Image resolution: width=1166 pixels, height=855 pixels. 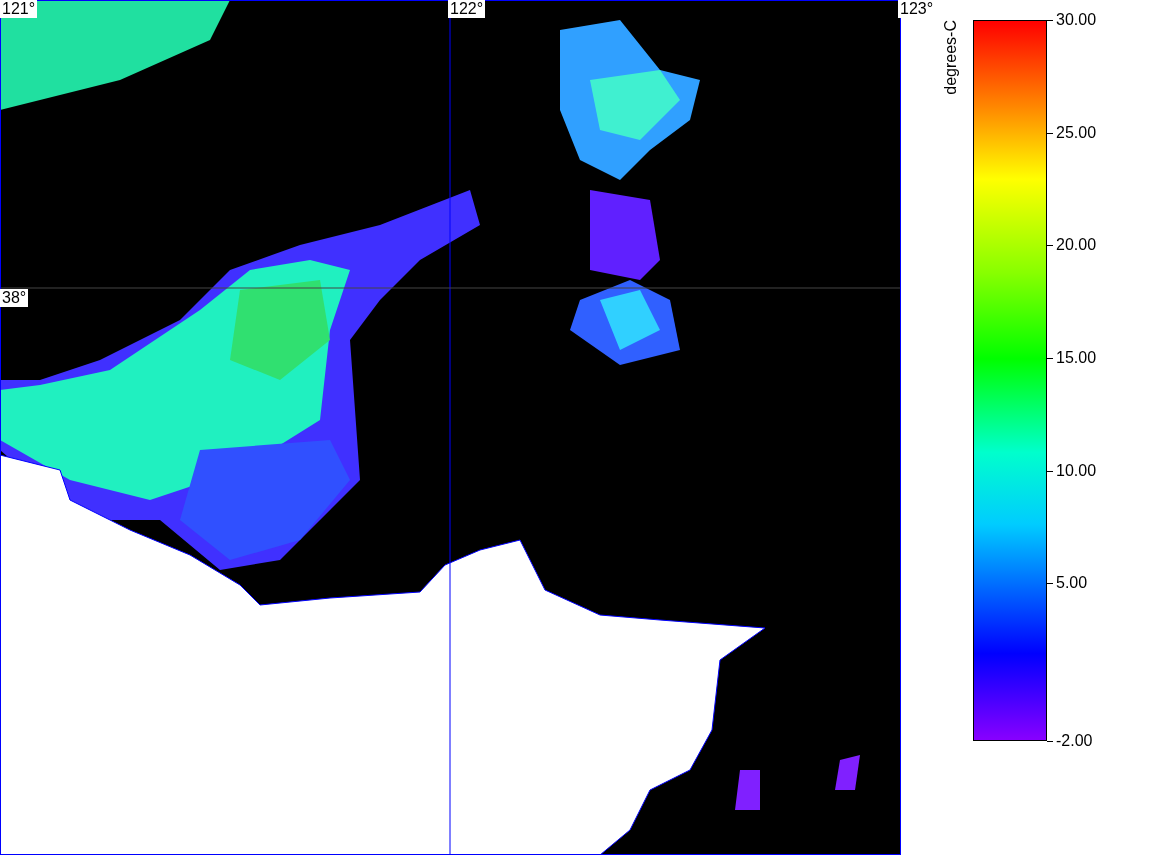 What do you see at coordinates (1074, 741) in the screenshot?
I see `scale-tick-label: -2.00` at bounding box center [1074, 741].